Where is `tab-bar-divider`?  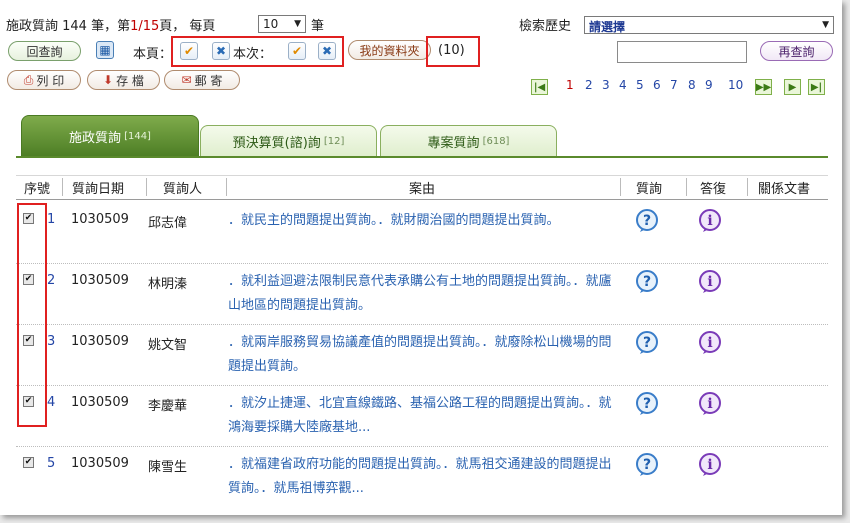 tab-bar-divider is located at coordinates (422, 157).